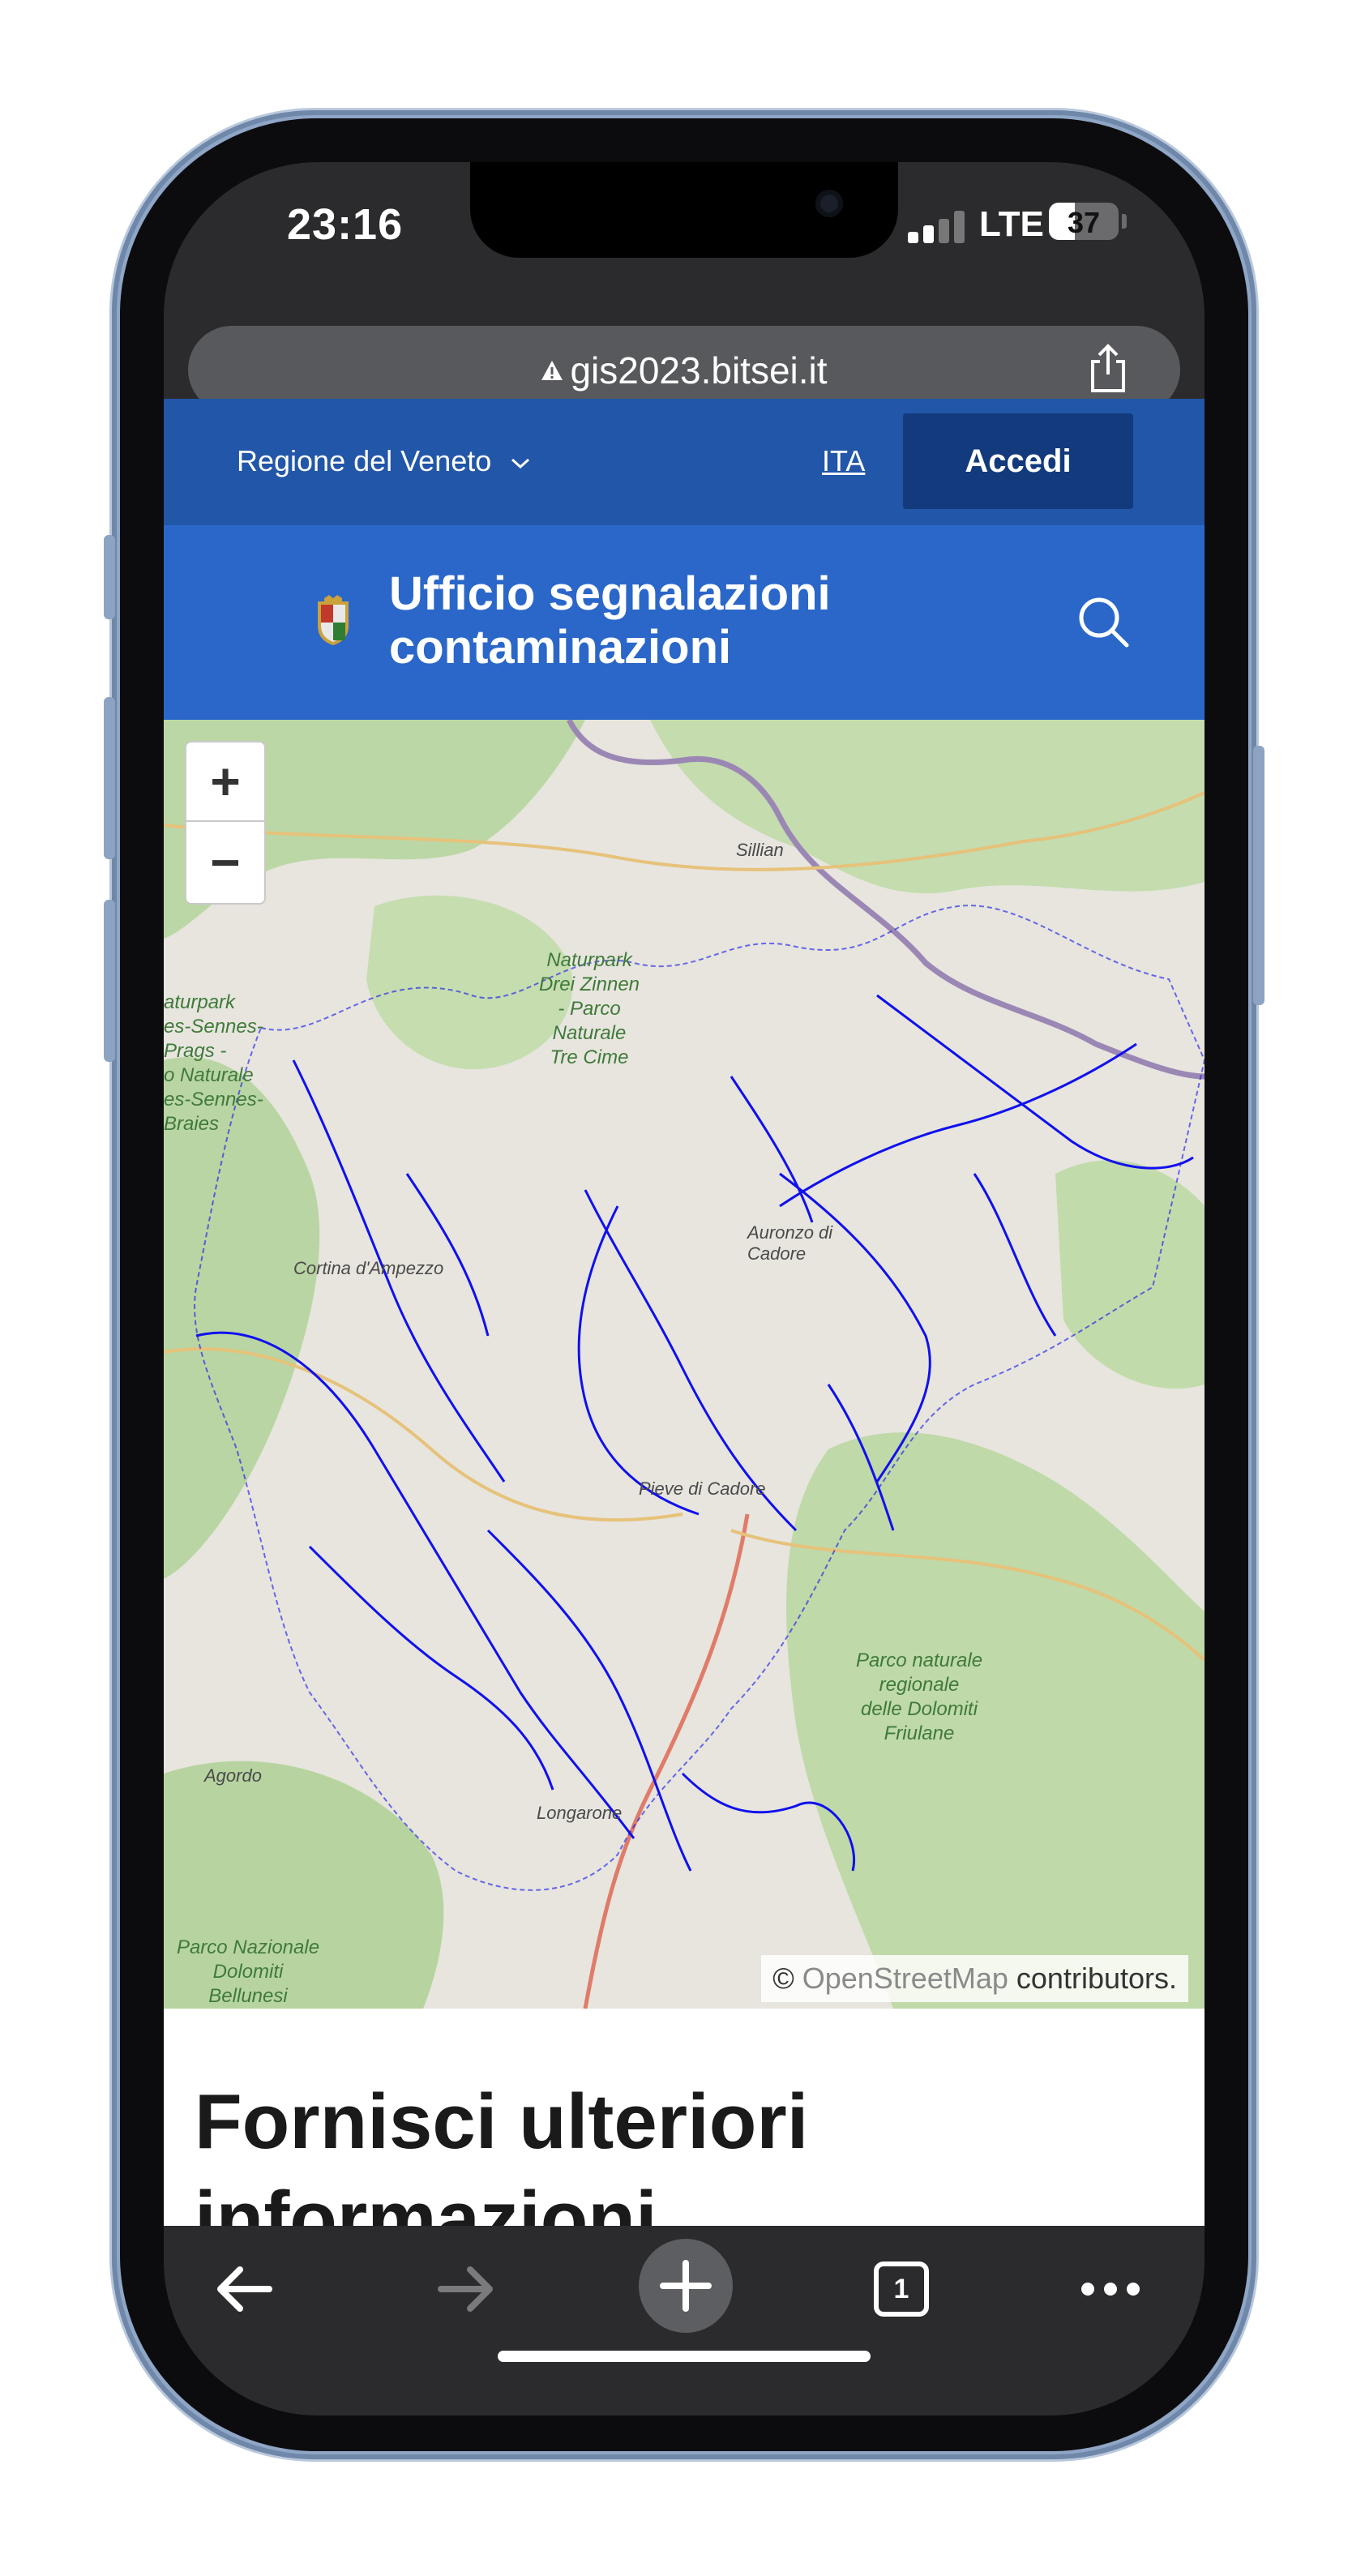 This screenshot has width=1365, height=2576. I want to click on language-link: ITA, so click(843, 461).